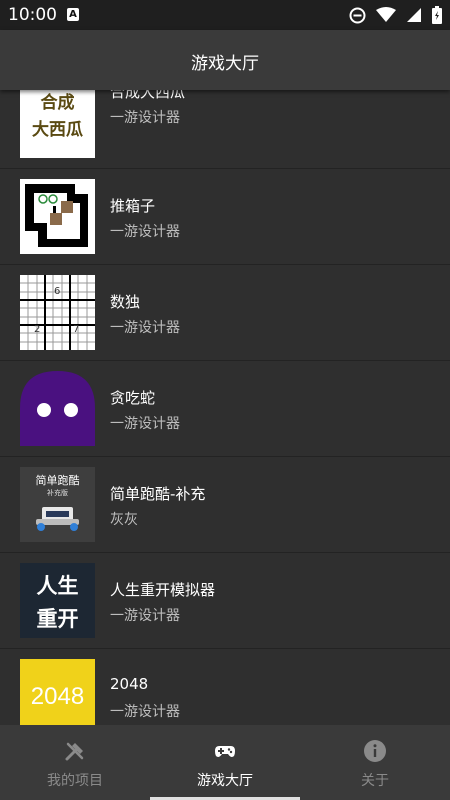 The width and height of the screenshot is (450, 800). I want to click on status-icons, so click(395, 15).